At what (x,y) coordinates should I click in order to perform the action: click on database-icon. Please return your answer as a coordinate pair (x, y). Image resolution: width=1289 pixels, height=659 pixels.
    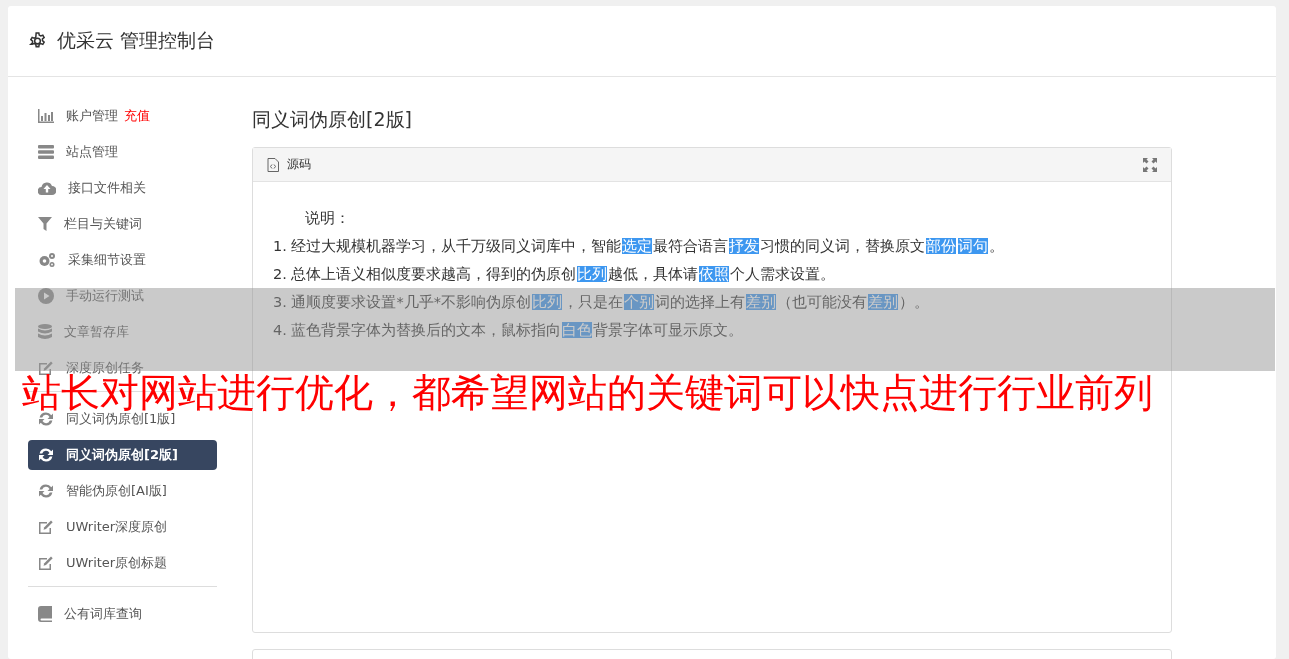
    Looking at the image, I should click on (45, 332).